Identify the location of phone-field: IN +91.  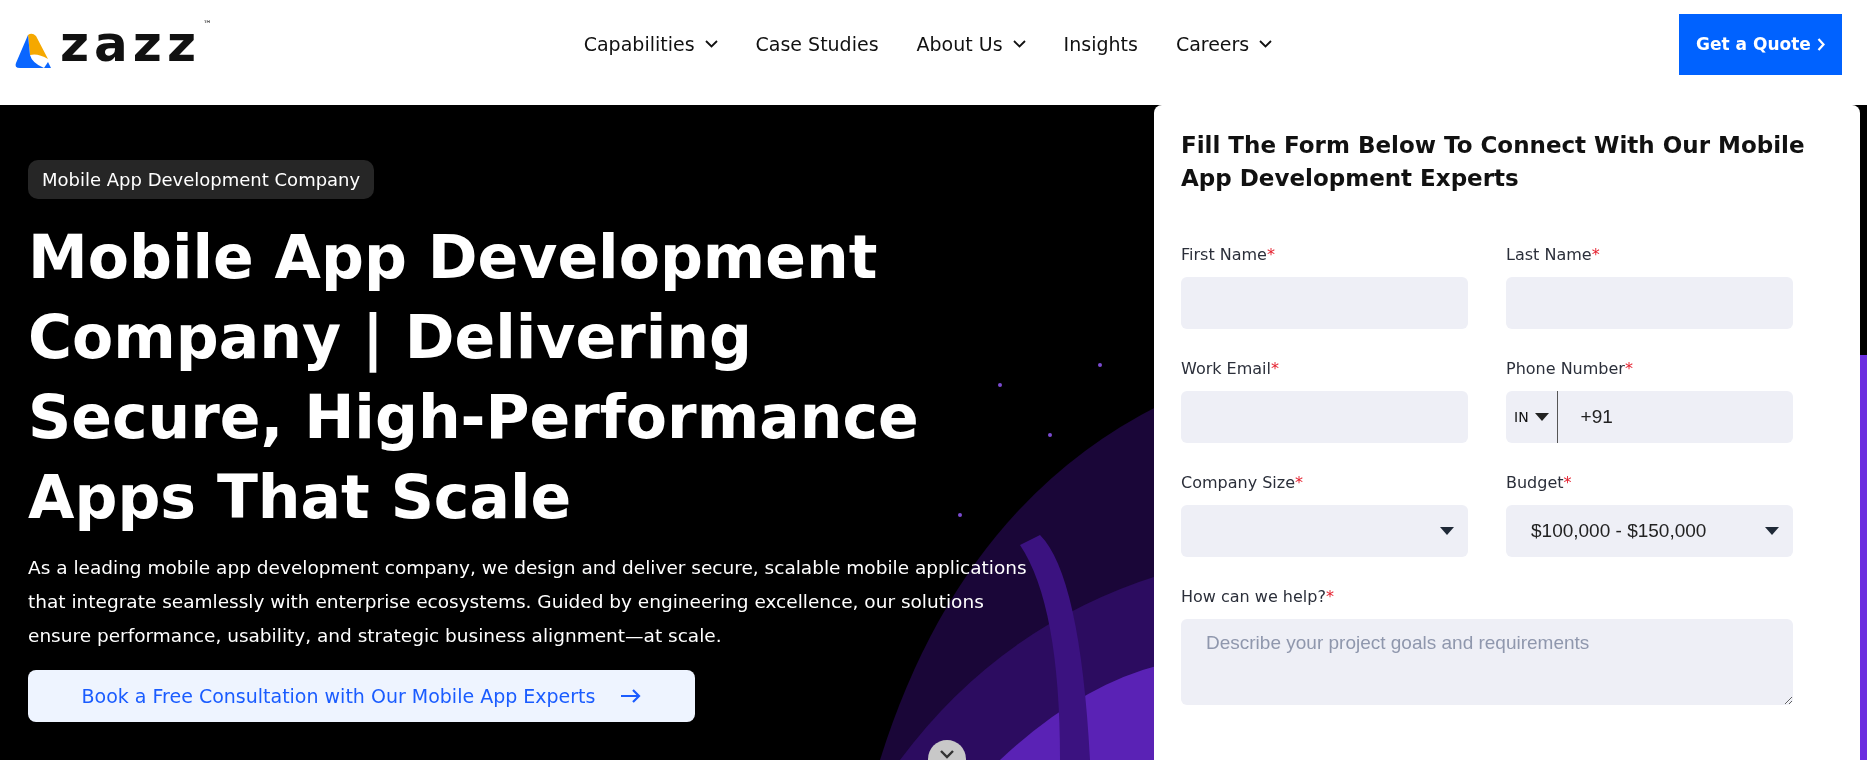
(1649, 417).